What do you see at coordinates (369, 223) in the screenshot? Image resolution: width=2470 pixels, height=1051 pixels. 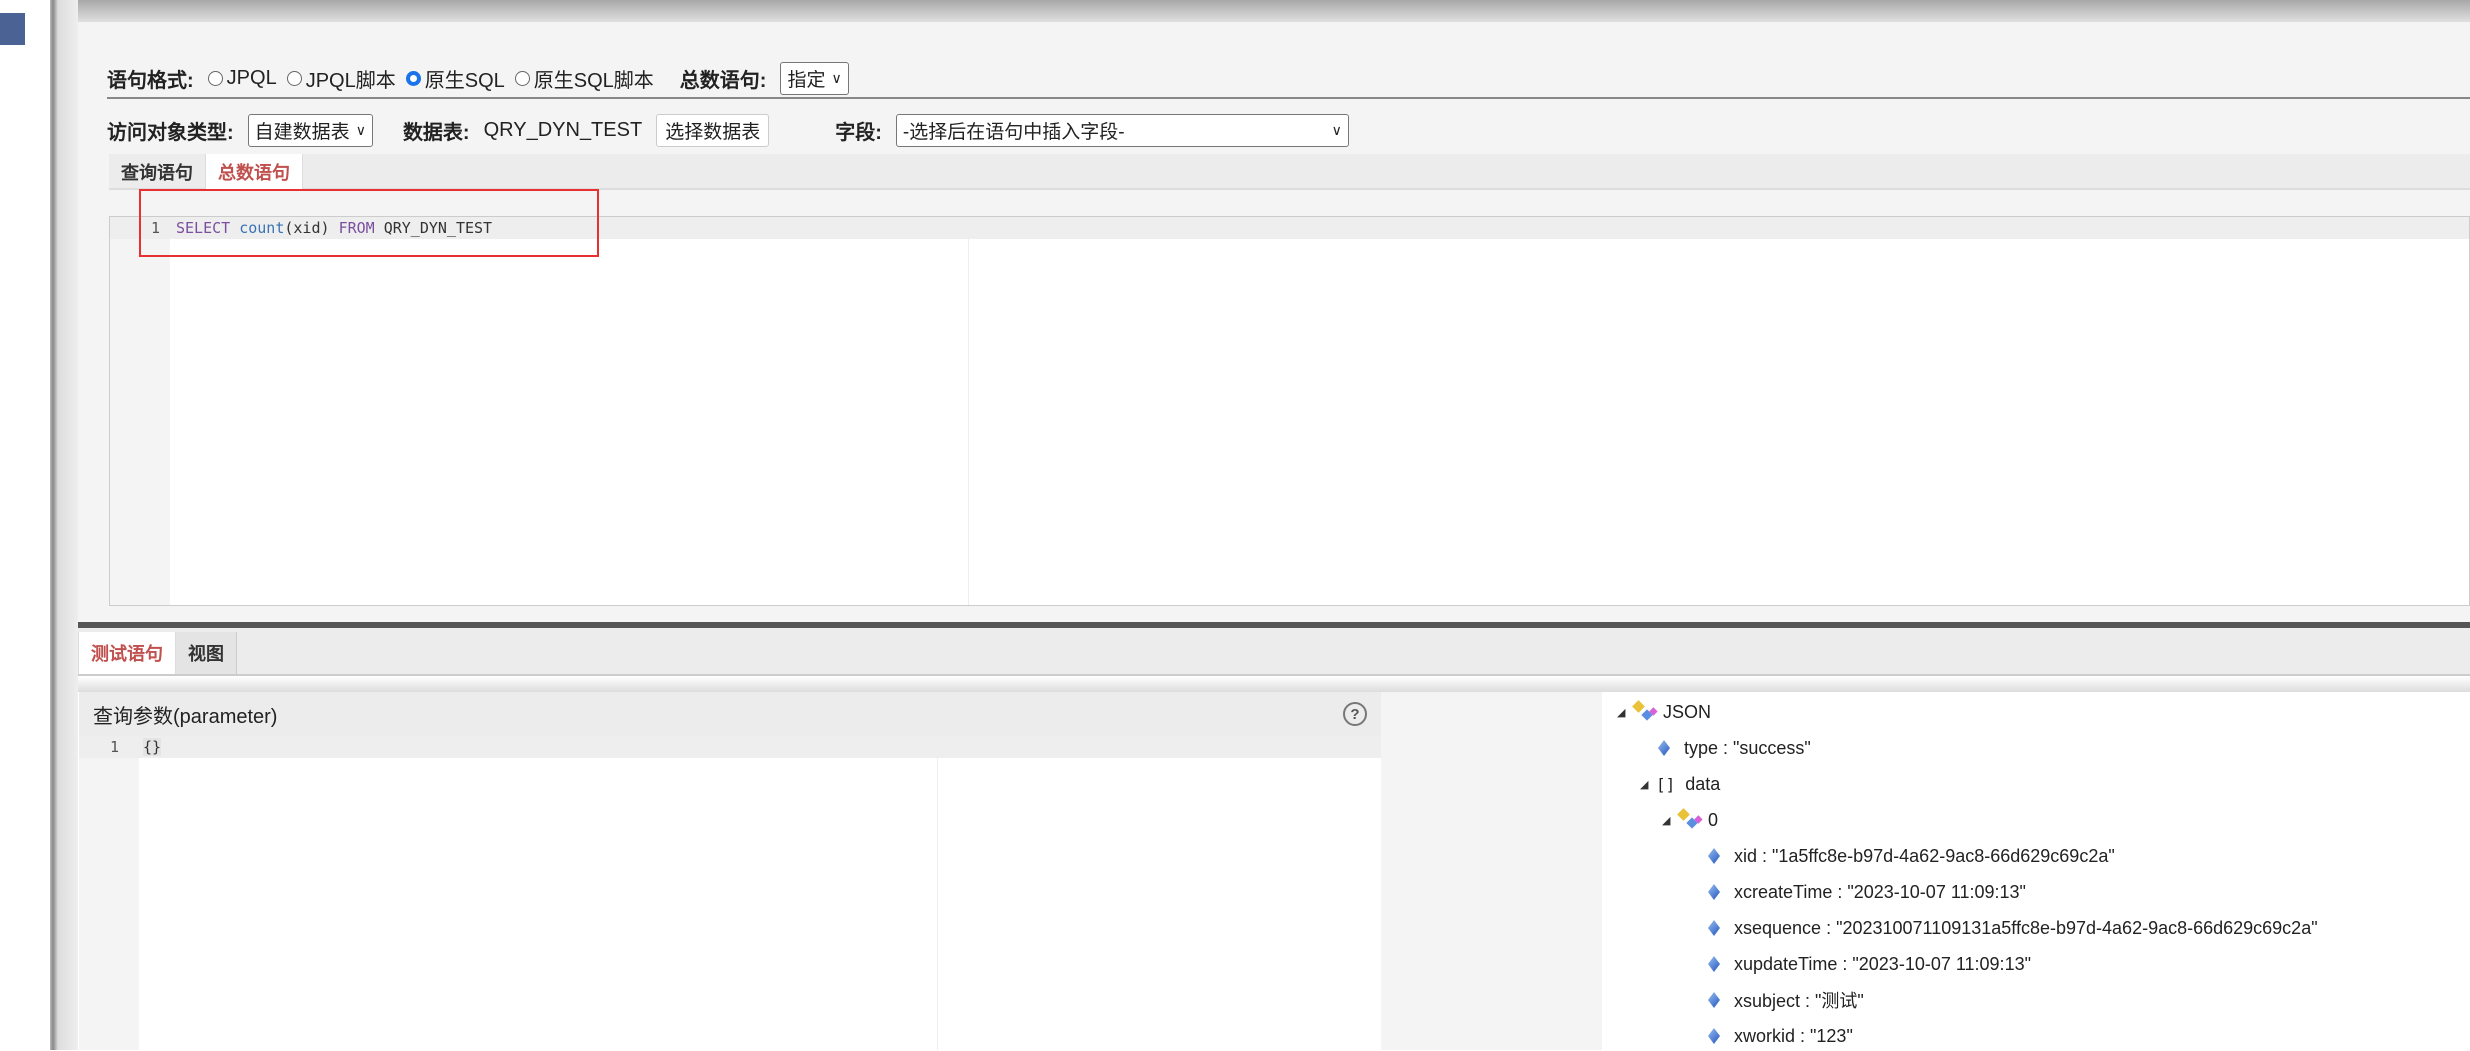 I see `highlight-box` at bounding box center [369, 223].